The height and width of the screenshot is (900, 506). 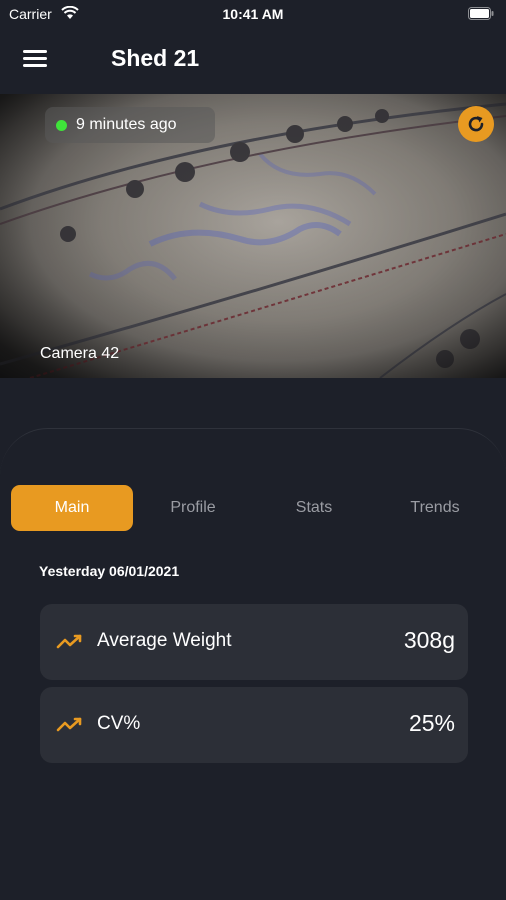 I want to click on refresh-button, so click(x=476, y=124).